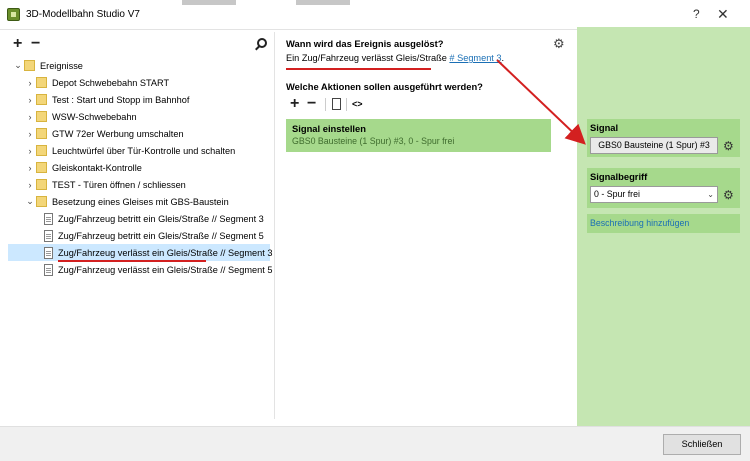 This screenshot has height=461, width=750. I want to click on signalbegriff-gear-icon: ⚙, so click(728, 195).